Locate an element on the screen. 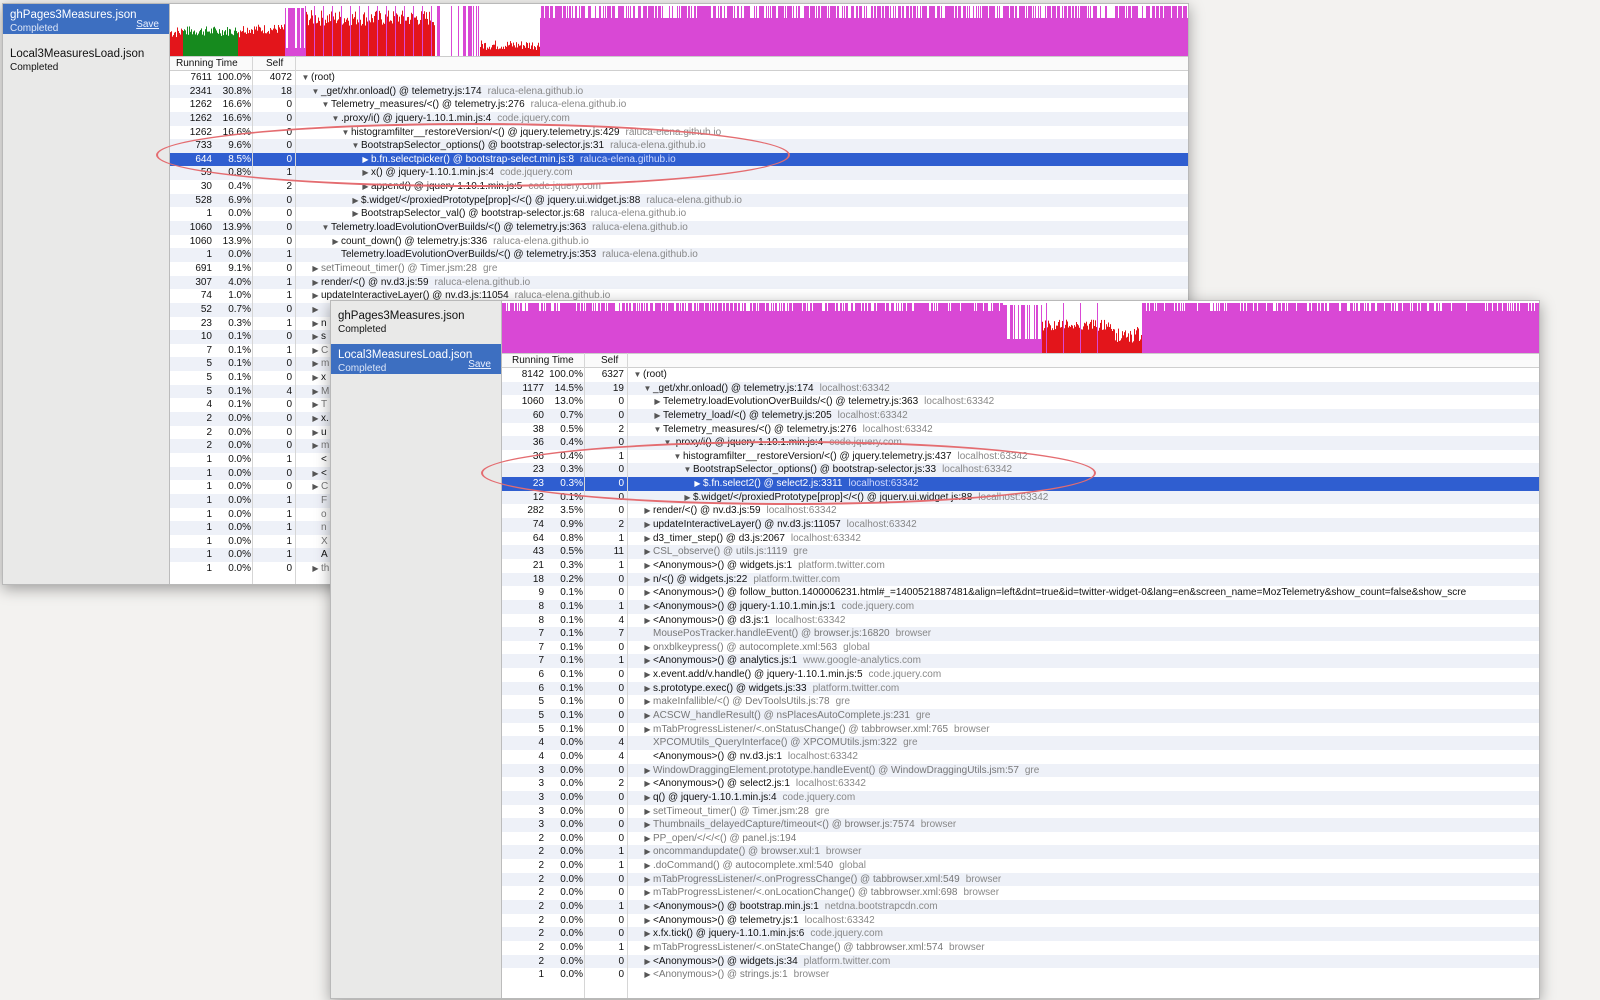  self-header: Self is located at coordinates (609, 360).